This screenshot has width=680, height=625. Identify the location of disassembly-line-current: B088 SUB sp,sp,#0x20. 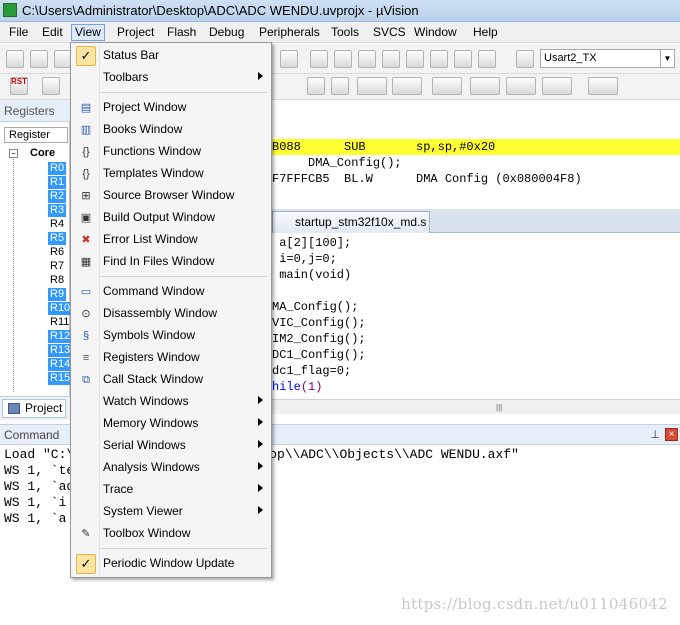
(476, 147).